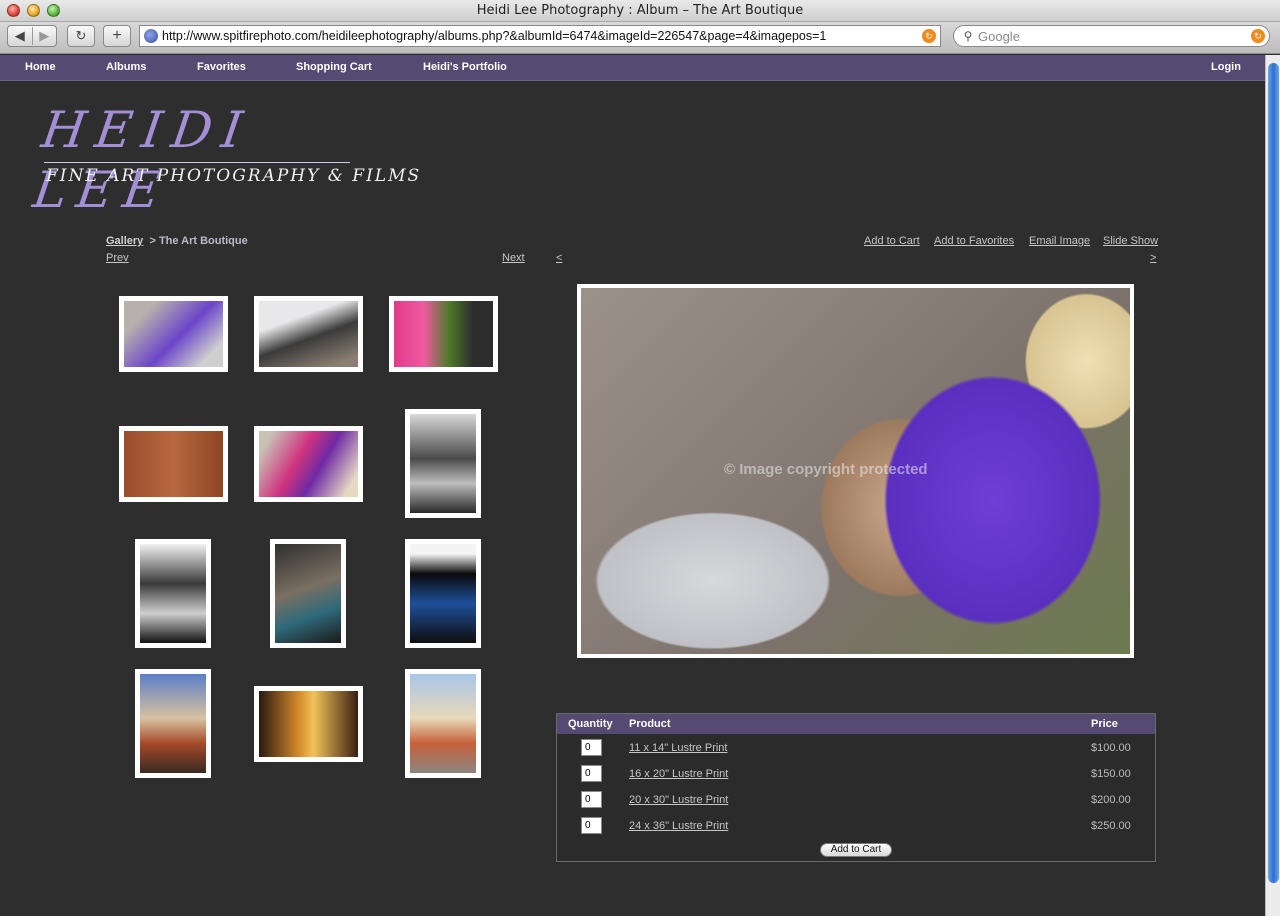  What do you see at coordinates (856, 775) in the screenshot?
I see `table-row: 0 16 x 20" Lustre Print $150.00` at bounding box center [856, 775].